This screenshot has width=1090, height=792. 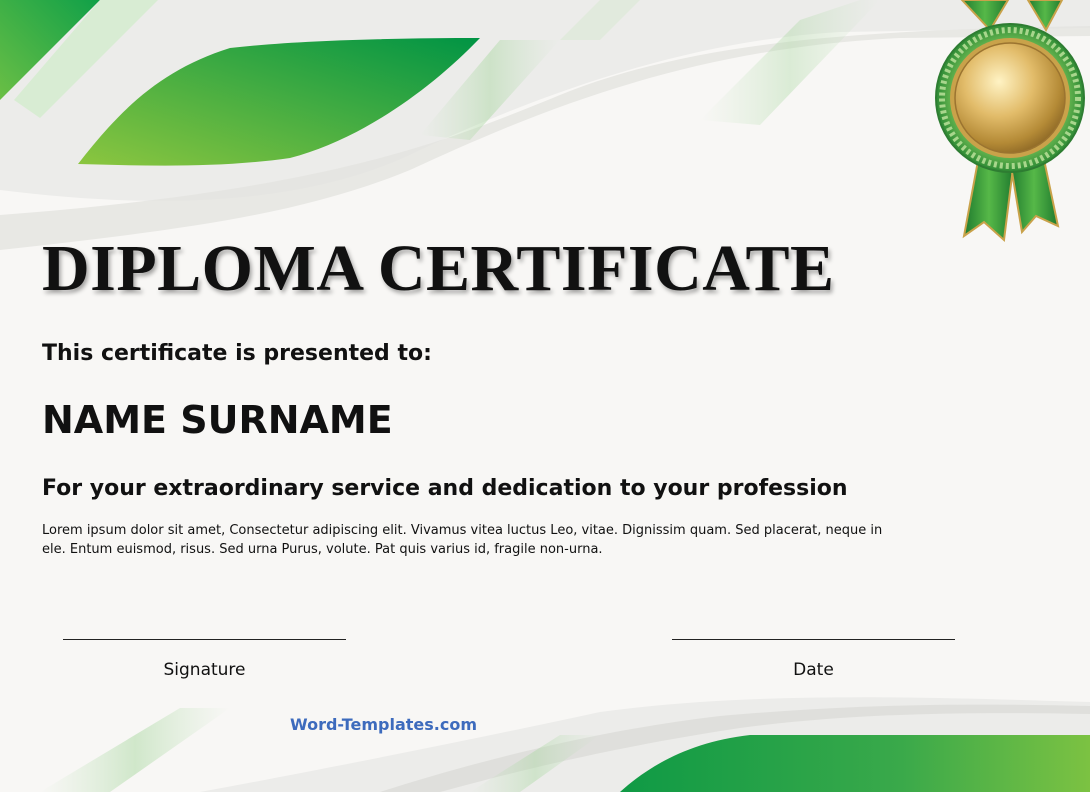 I want to click on recipient-name: NAME SURNAME, so click(x=217, y=420).